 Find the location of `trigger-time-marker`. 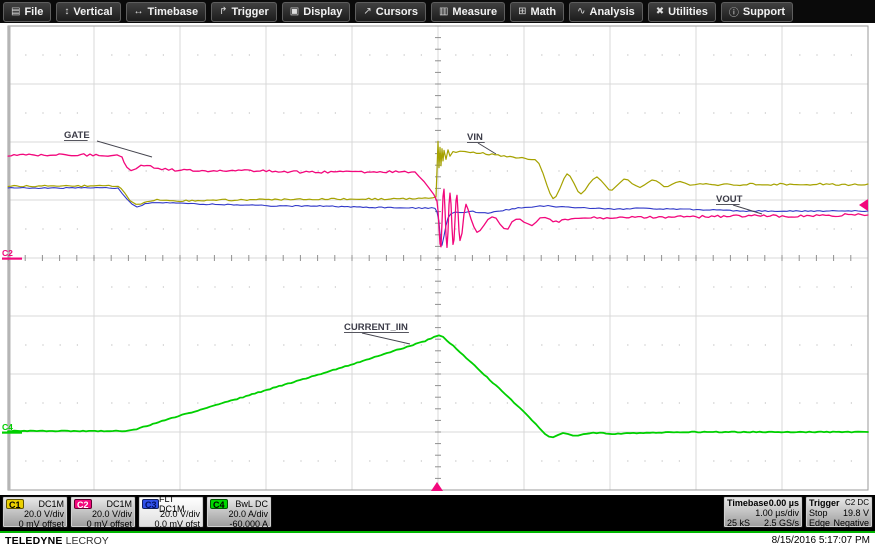

trigger-time-marker is located at coordinates (437, 486).